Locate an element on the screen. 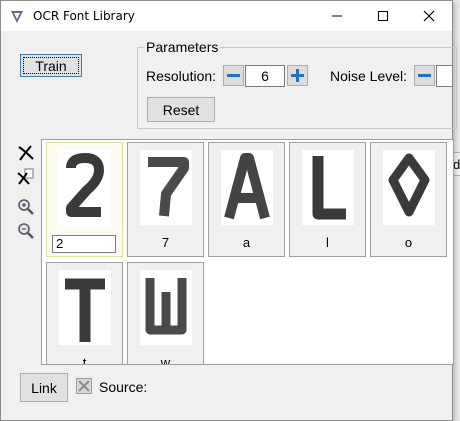 This screenshot has height=421, width=460. glyph-image-a is located at coordinates (247, 187).